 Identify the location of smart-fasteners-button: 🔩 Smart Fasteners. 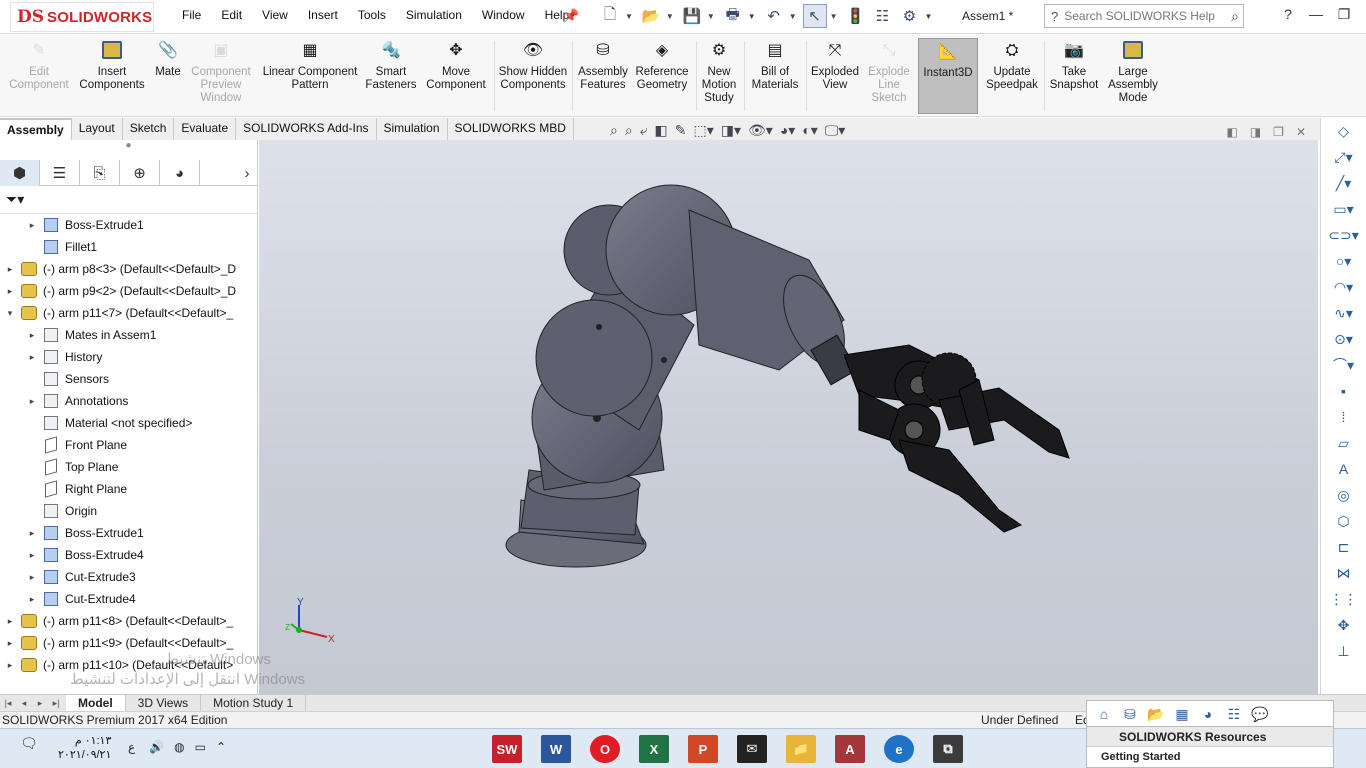
(391, 76).